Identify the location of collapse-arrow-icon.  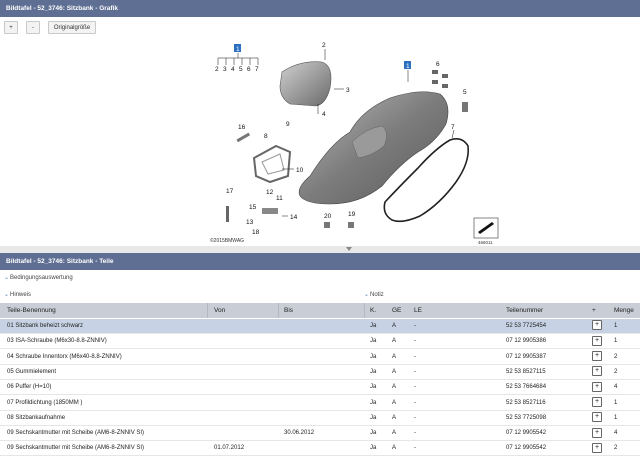
(349, 249).